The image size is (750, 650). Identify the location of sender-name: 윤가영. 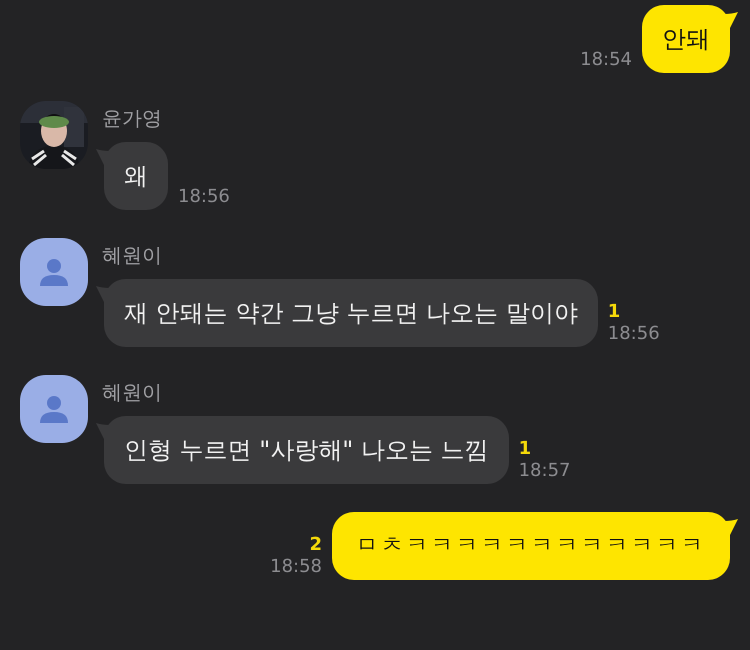
(132, 118).